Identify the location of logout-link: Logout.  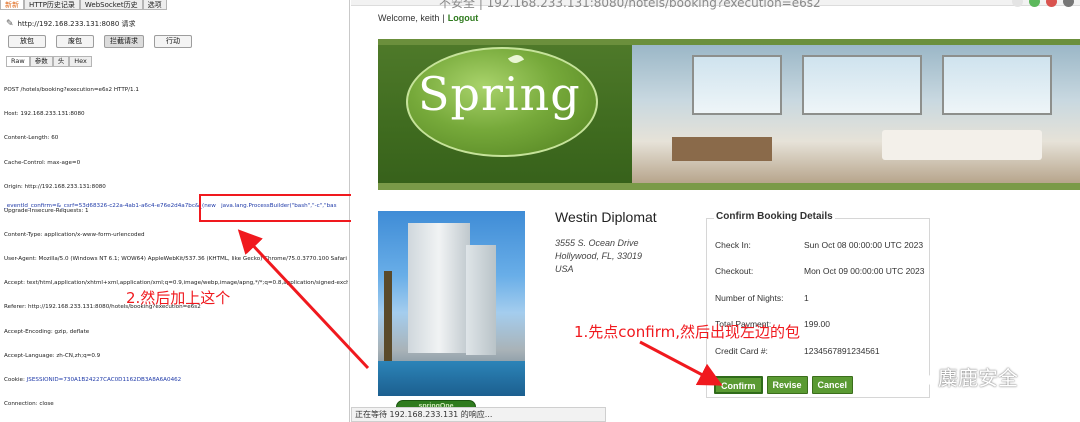
(463, 18).